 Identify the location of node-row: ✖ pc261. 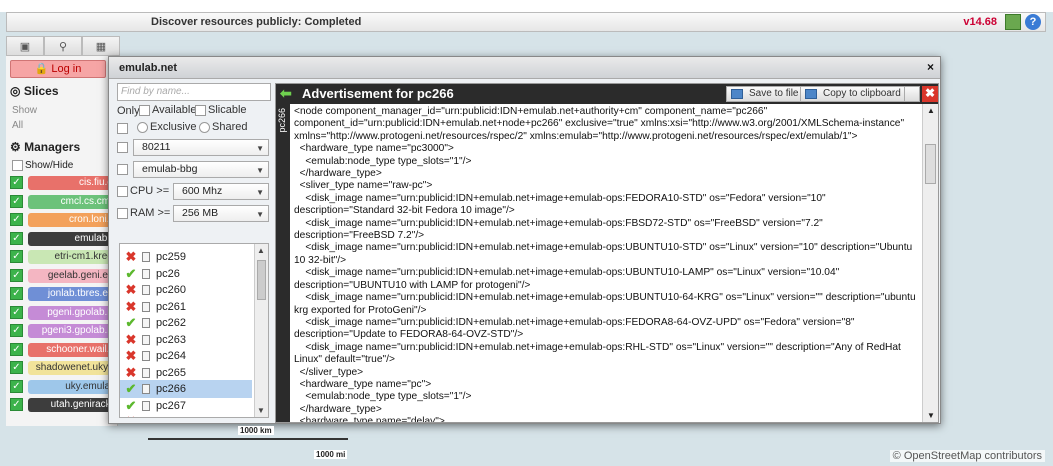
(186, 307).